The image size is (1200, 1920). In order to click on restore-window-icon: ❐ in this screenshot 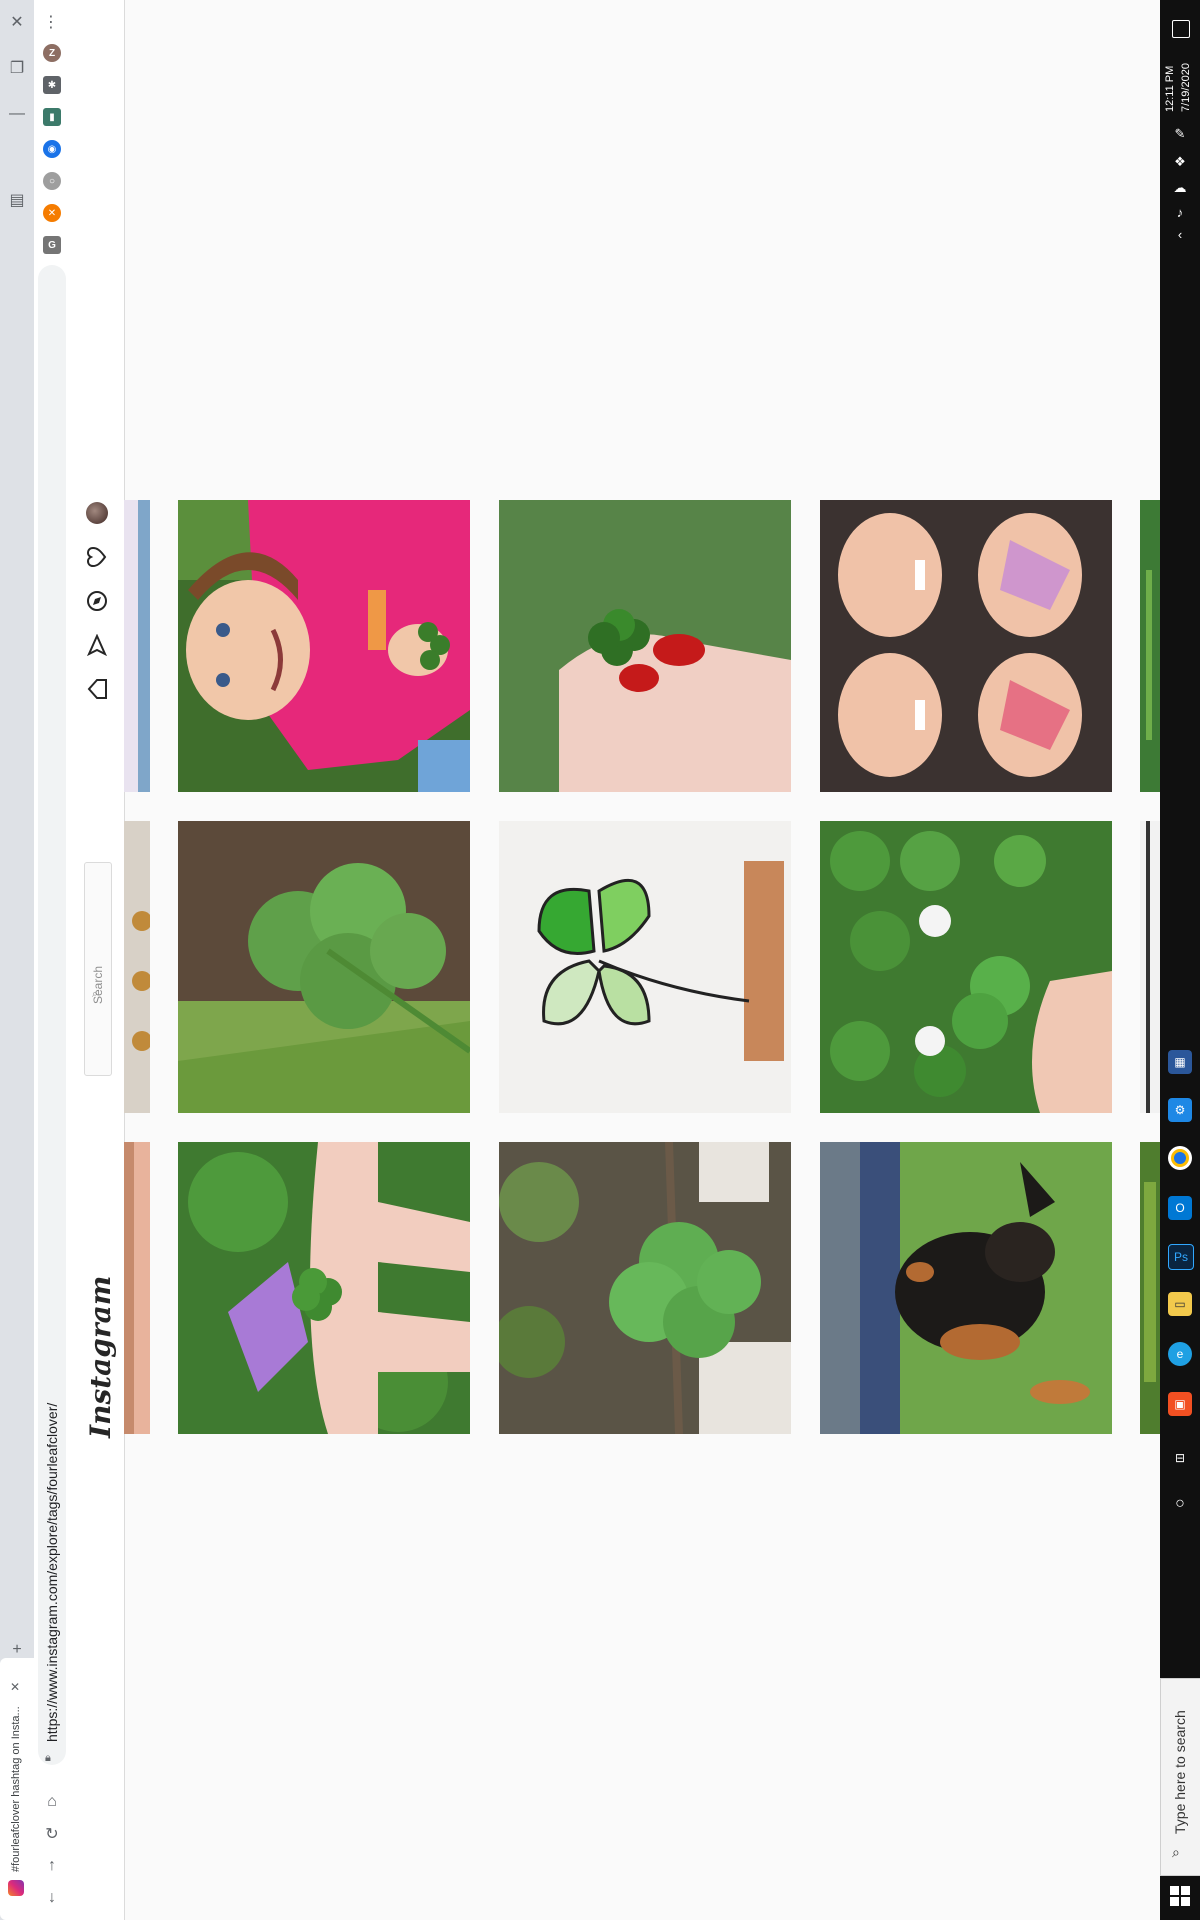, I will do `click(17, 68)`.